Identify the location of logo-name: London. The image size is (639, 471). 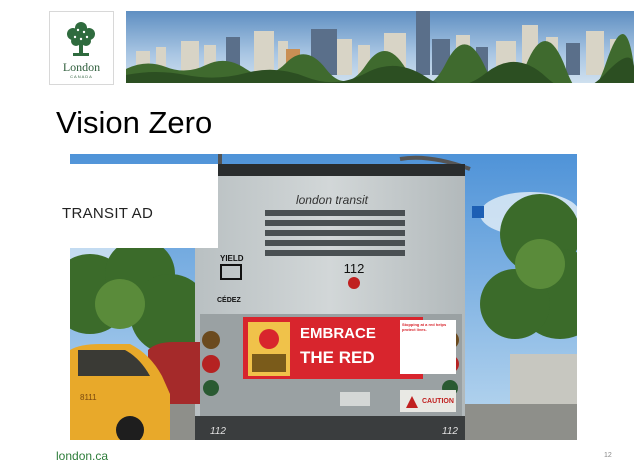
(81, 67).